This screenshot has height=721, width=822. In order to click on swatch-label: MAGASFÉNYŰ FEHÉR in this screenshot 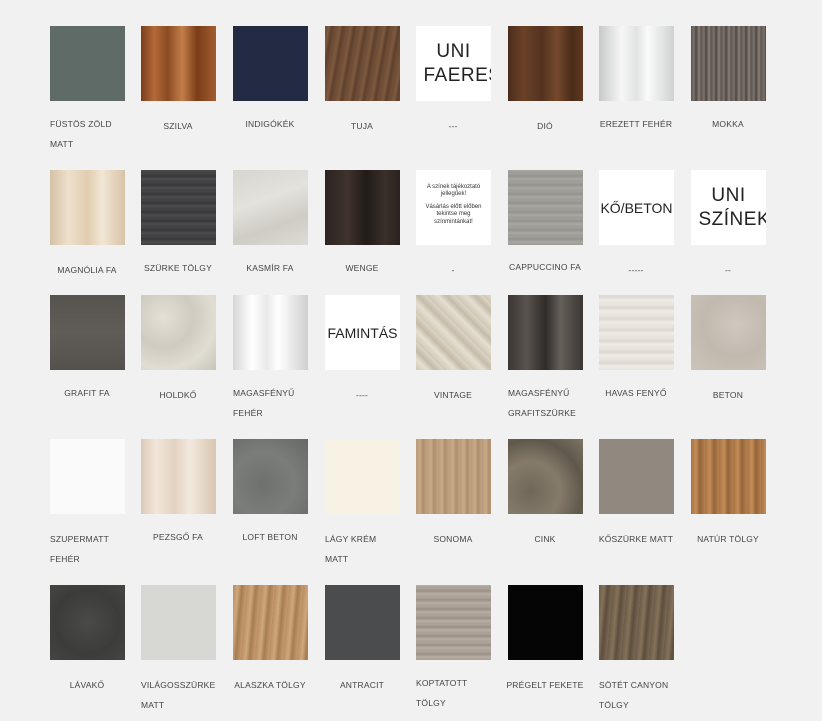, I will do `click(264, 403)`.